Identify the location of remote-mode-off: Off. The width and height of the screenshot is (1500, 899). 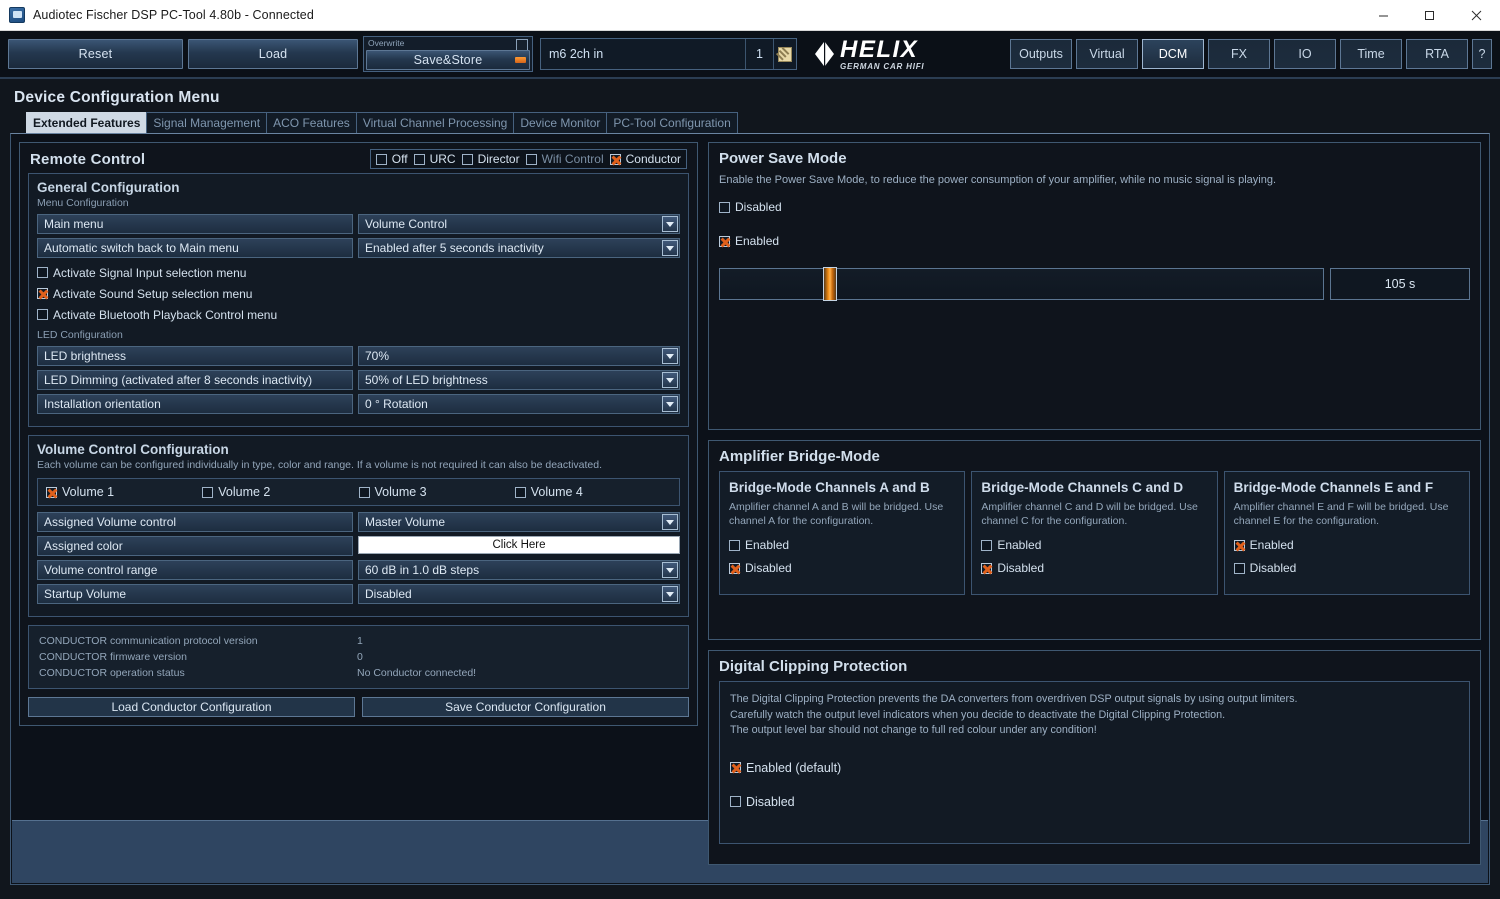
(391, 159).